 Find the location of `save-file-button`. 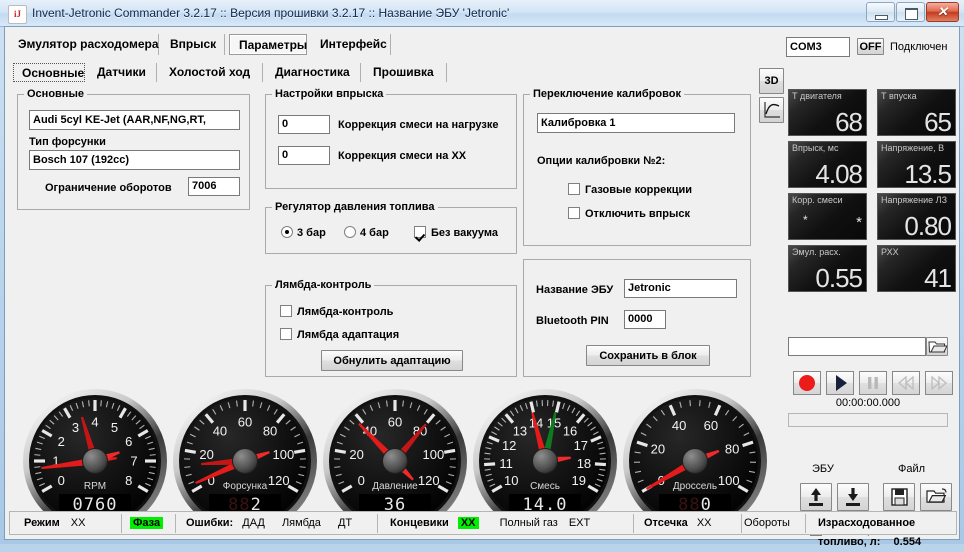

save-file-button is located at coordinates (899, 497).